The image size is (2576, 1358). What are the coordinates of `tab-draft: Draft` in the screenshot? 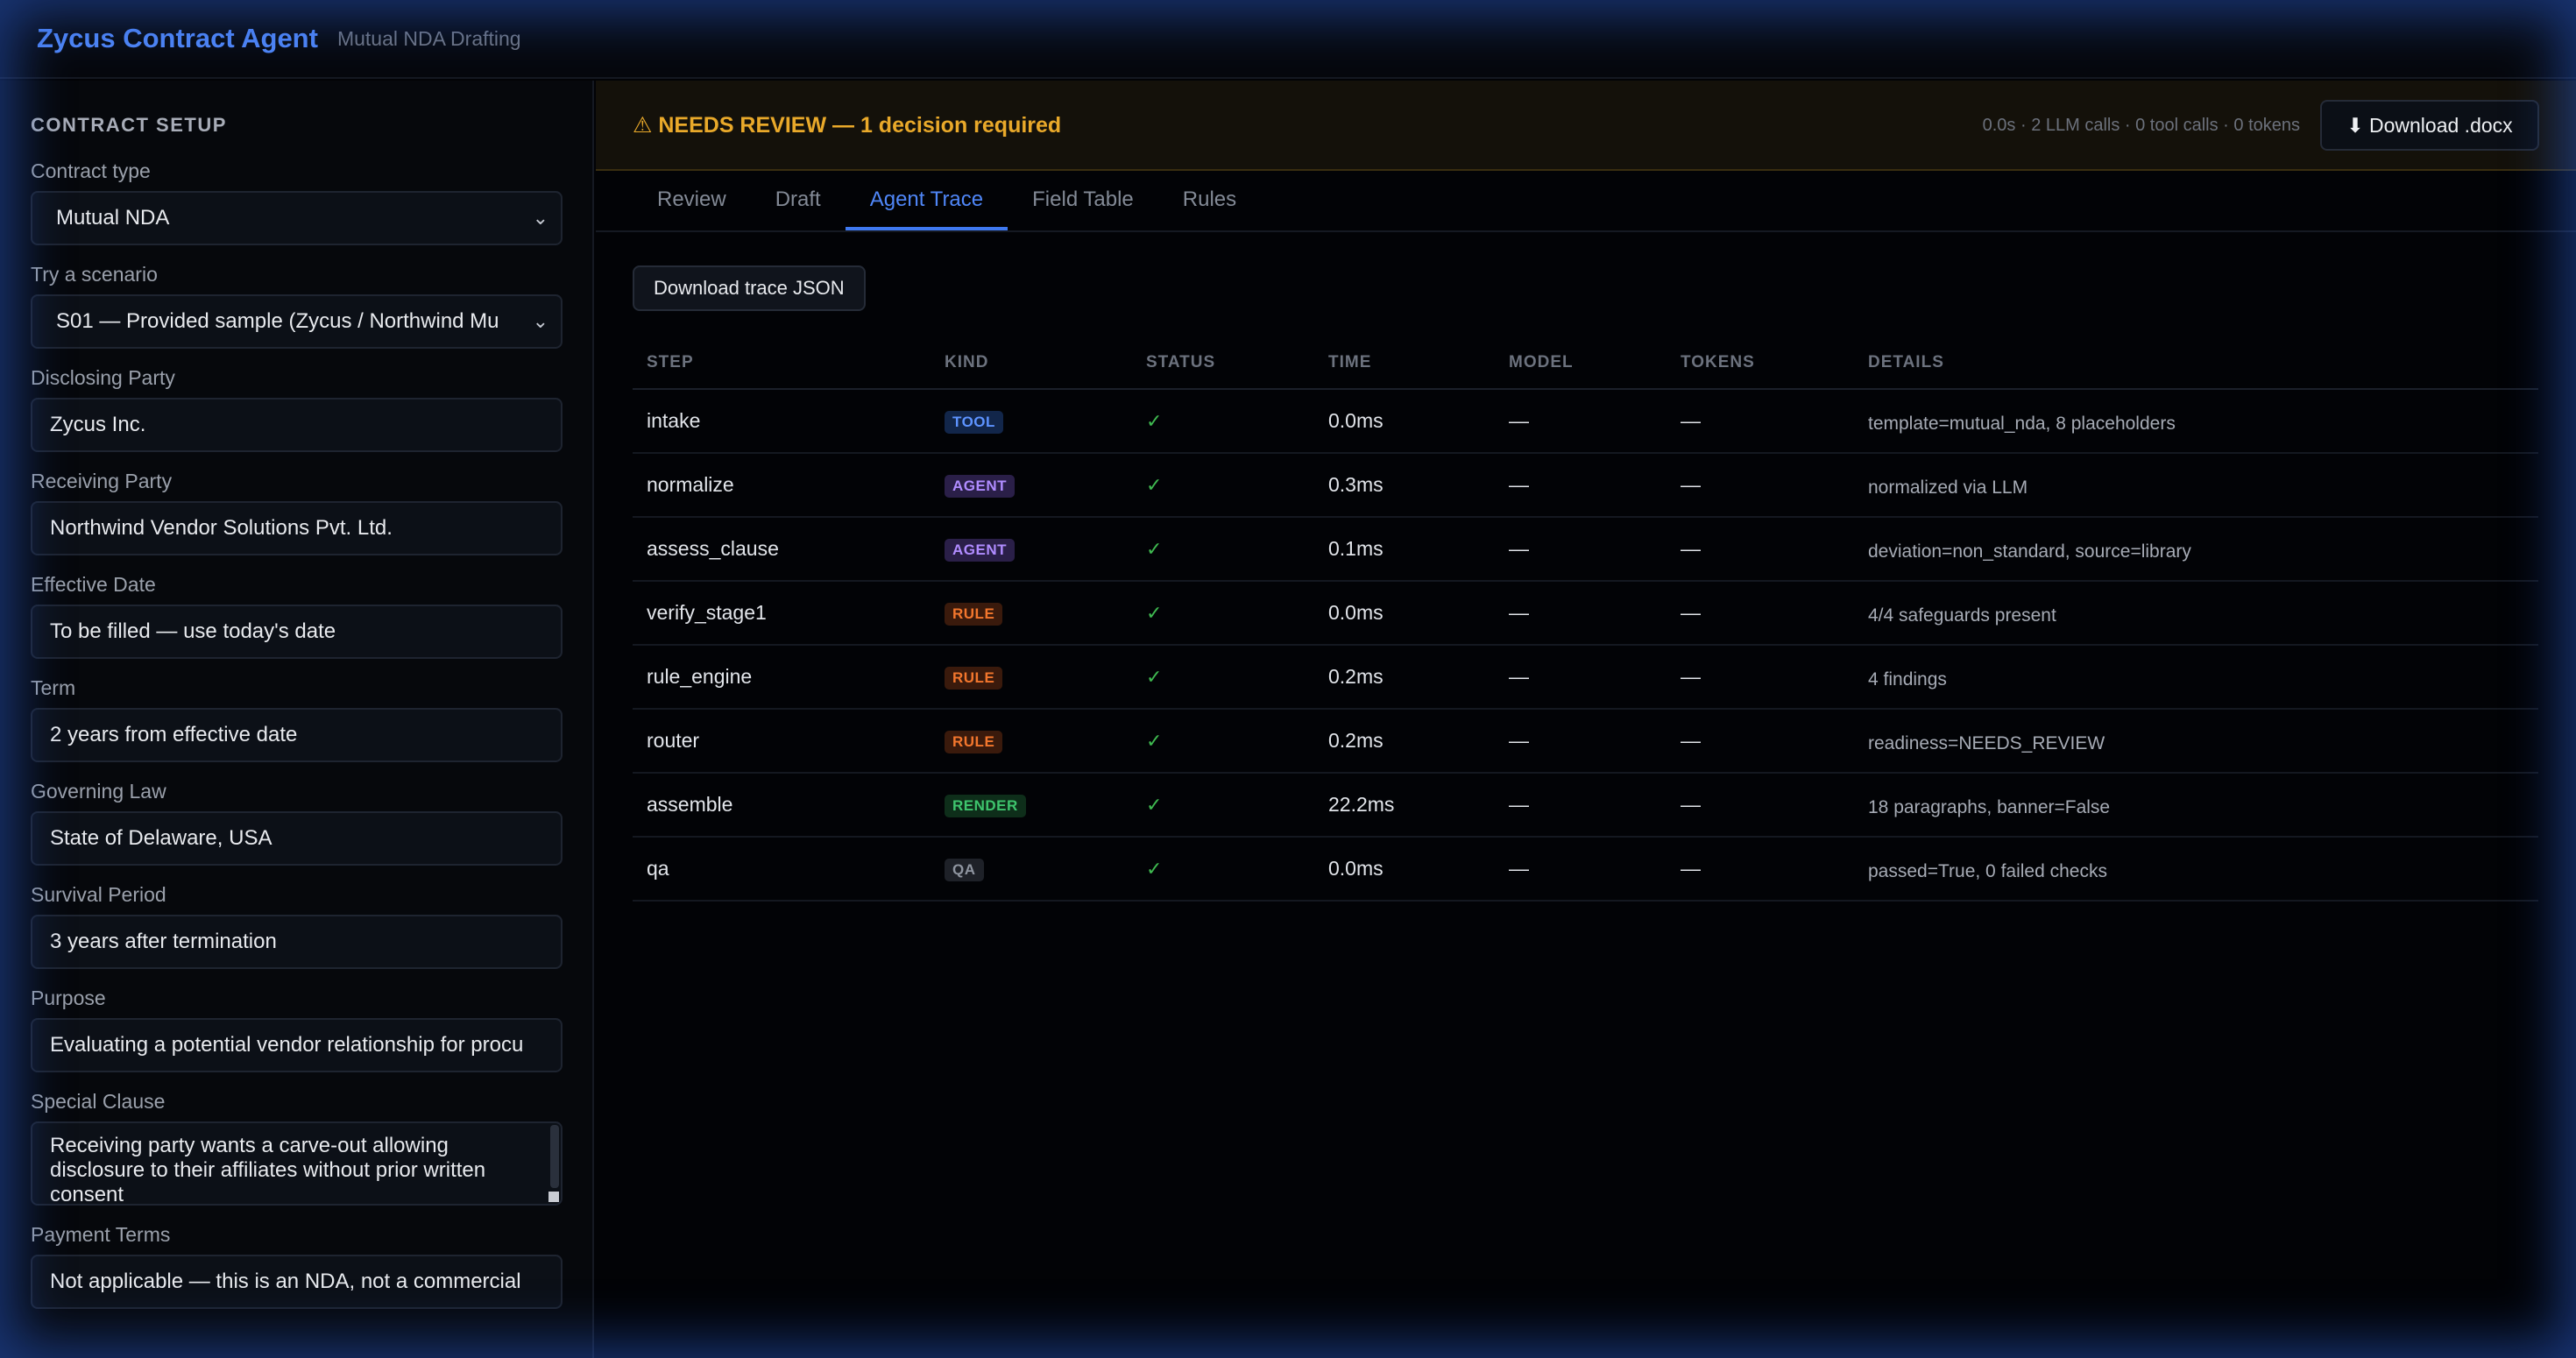 It's located at (798, 200).